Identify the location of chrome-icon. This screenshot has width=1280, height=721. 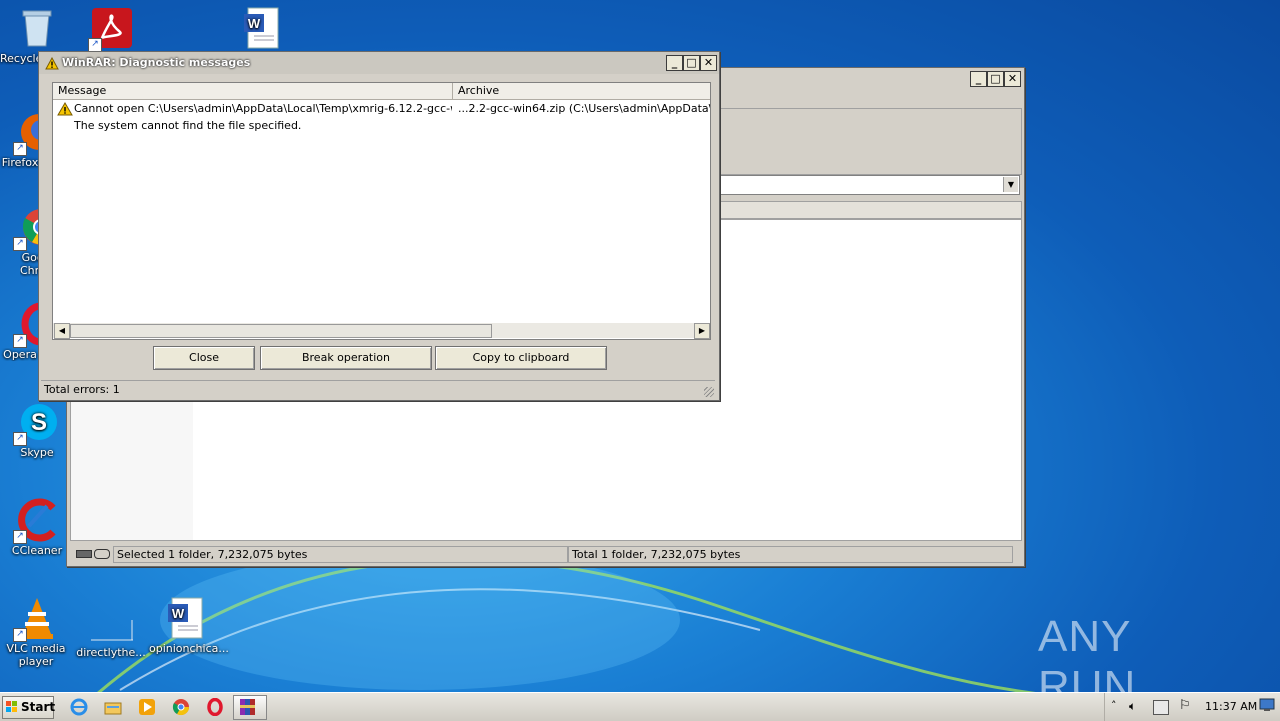
(181, 707).